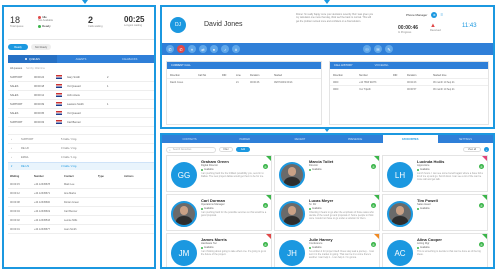  What do you see at coordinates (81, 95) in the screenshot?
I see `queue-row: SALES 00:00:12 John Anew` at bounding box center [81, 95].